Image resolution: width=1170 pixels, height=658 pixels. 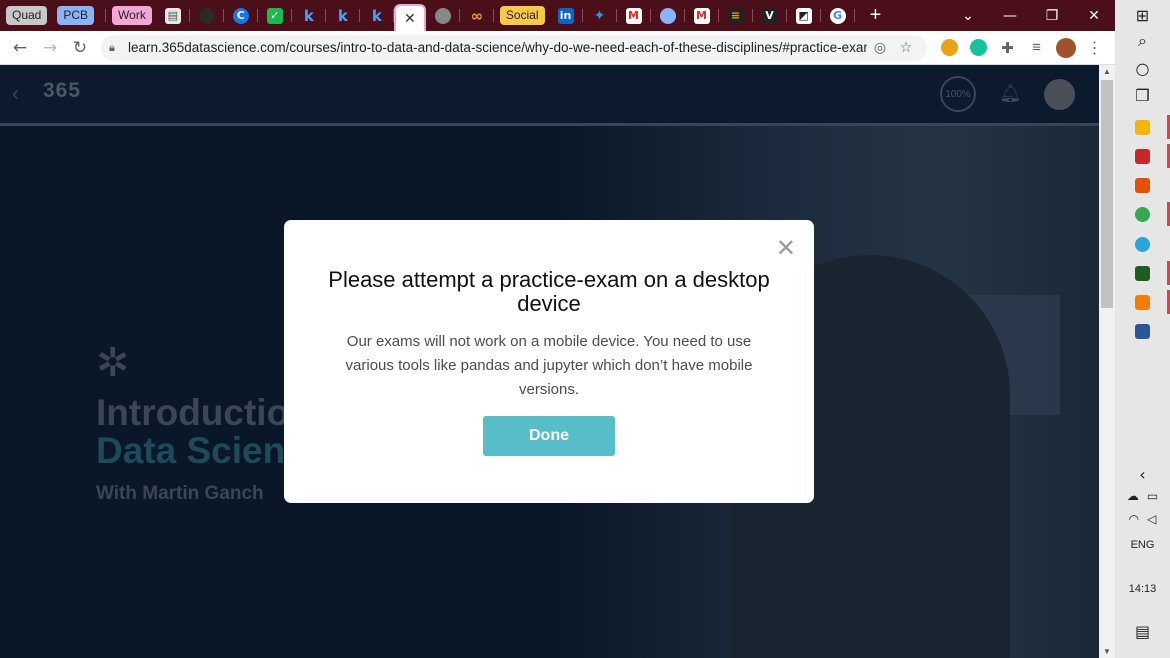 I want to click on scroll-thumb, so click(x=1107, y=194).